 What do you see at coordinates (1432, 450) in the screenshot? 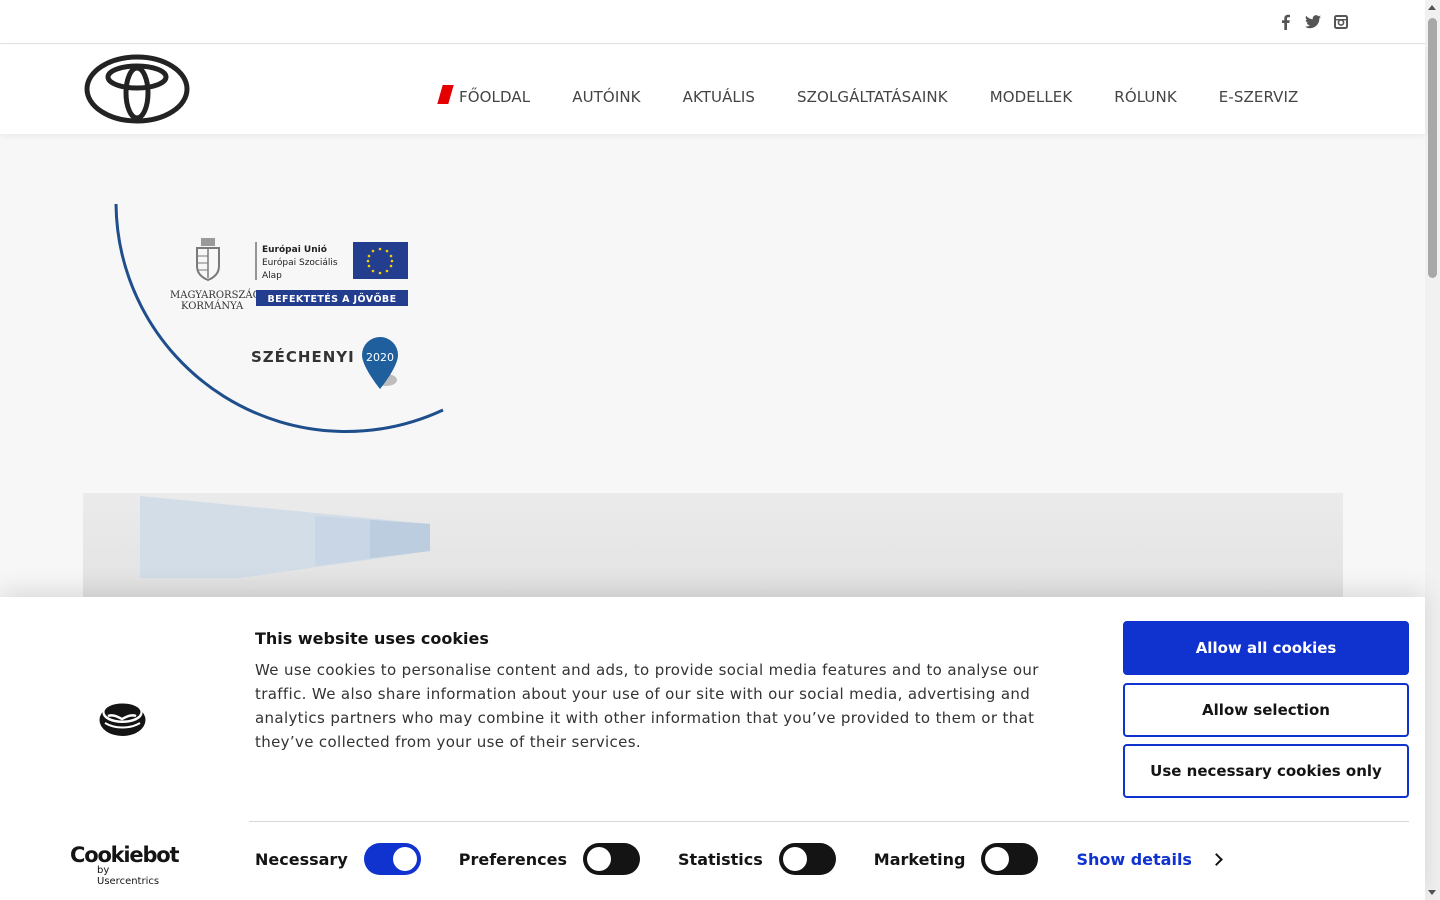
I see `page-scrollbar` at bounding box center [1432, 450].